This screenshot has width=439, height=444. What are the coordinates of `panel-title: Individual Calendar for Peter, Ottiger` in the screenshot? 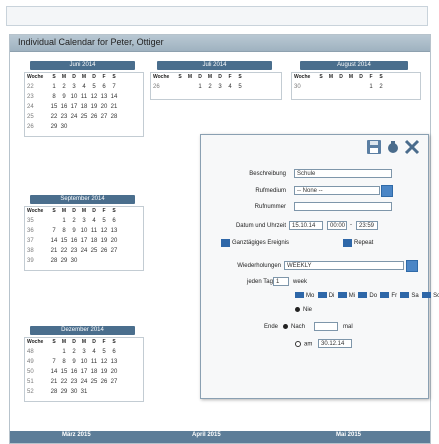 It's located at (91, 42).